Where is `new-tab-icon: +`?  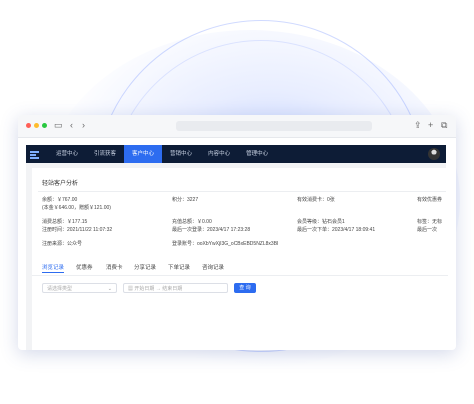 new-tab-icon: + is located at coordinates (430, 125).